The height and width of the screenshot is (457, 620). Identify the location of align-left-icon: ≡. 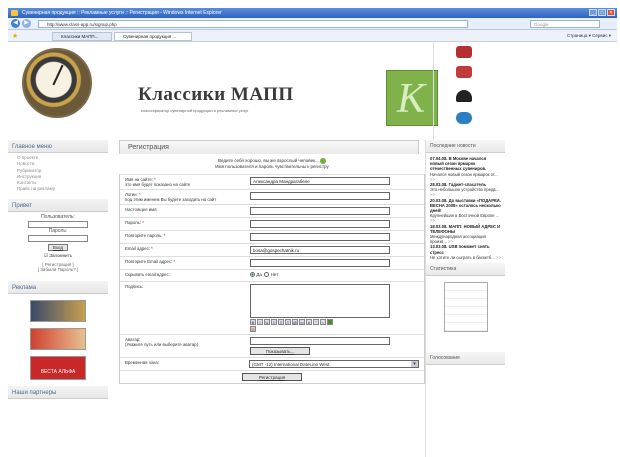
(274, 321).